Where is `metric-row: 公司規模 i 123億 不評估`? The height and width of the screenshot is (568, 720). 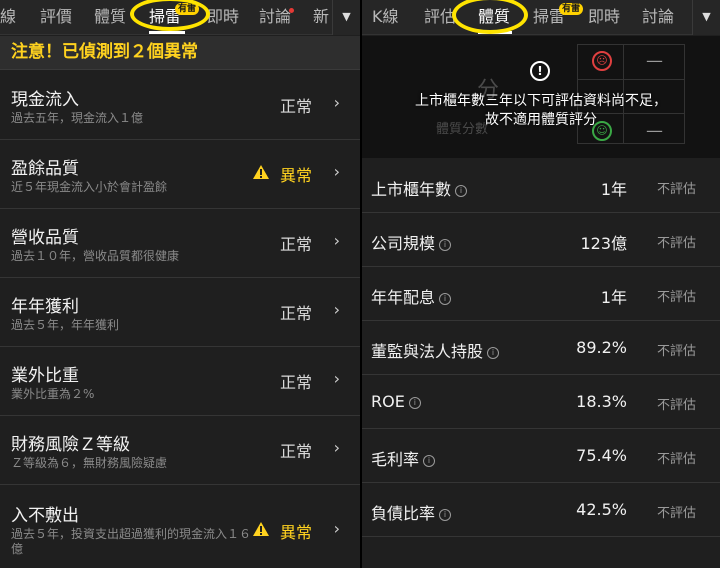
metric-row: 公司規模 i 123億 不評估 is located at coordinates (541, 240).